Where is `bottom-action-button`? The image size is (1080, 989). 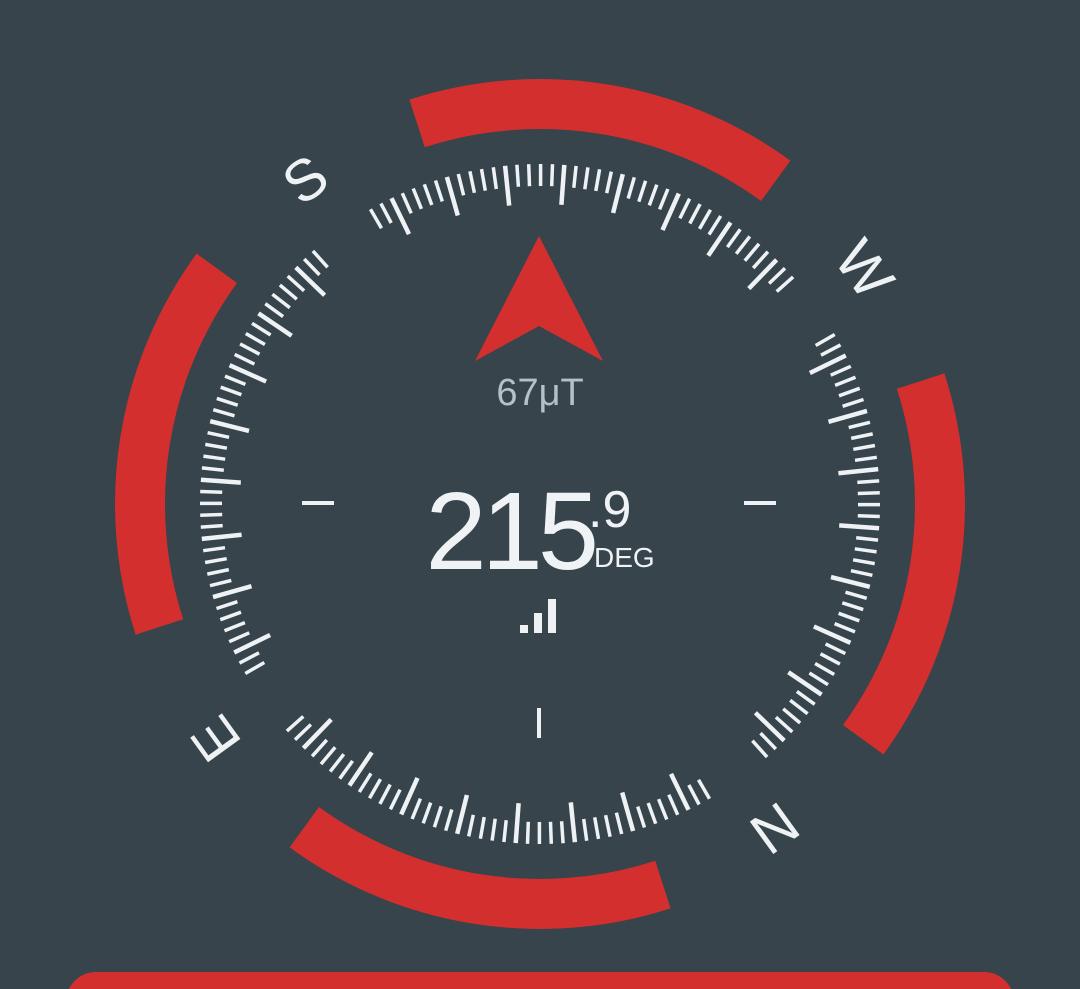 bottom-action-button is located at coordinates (540, 980).